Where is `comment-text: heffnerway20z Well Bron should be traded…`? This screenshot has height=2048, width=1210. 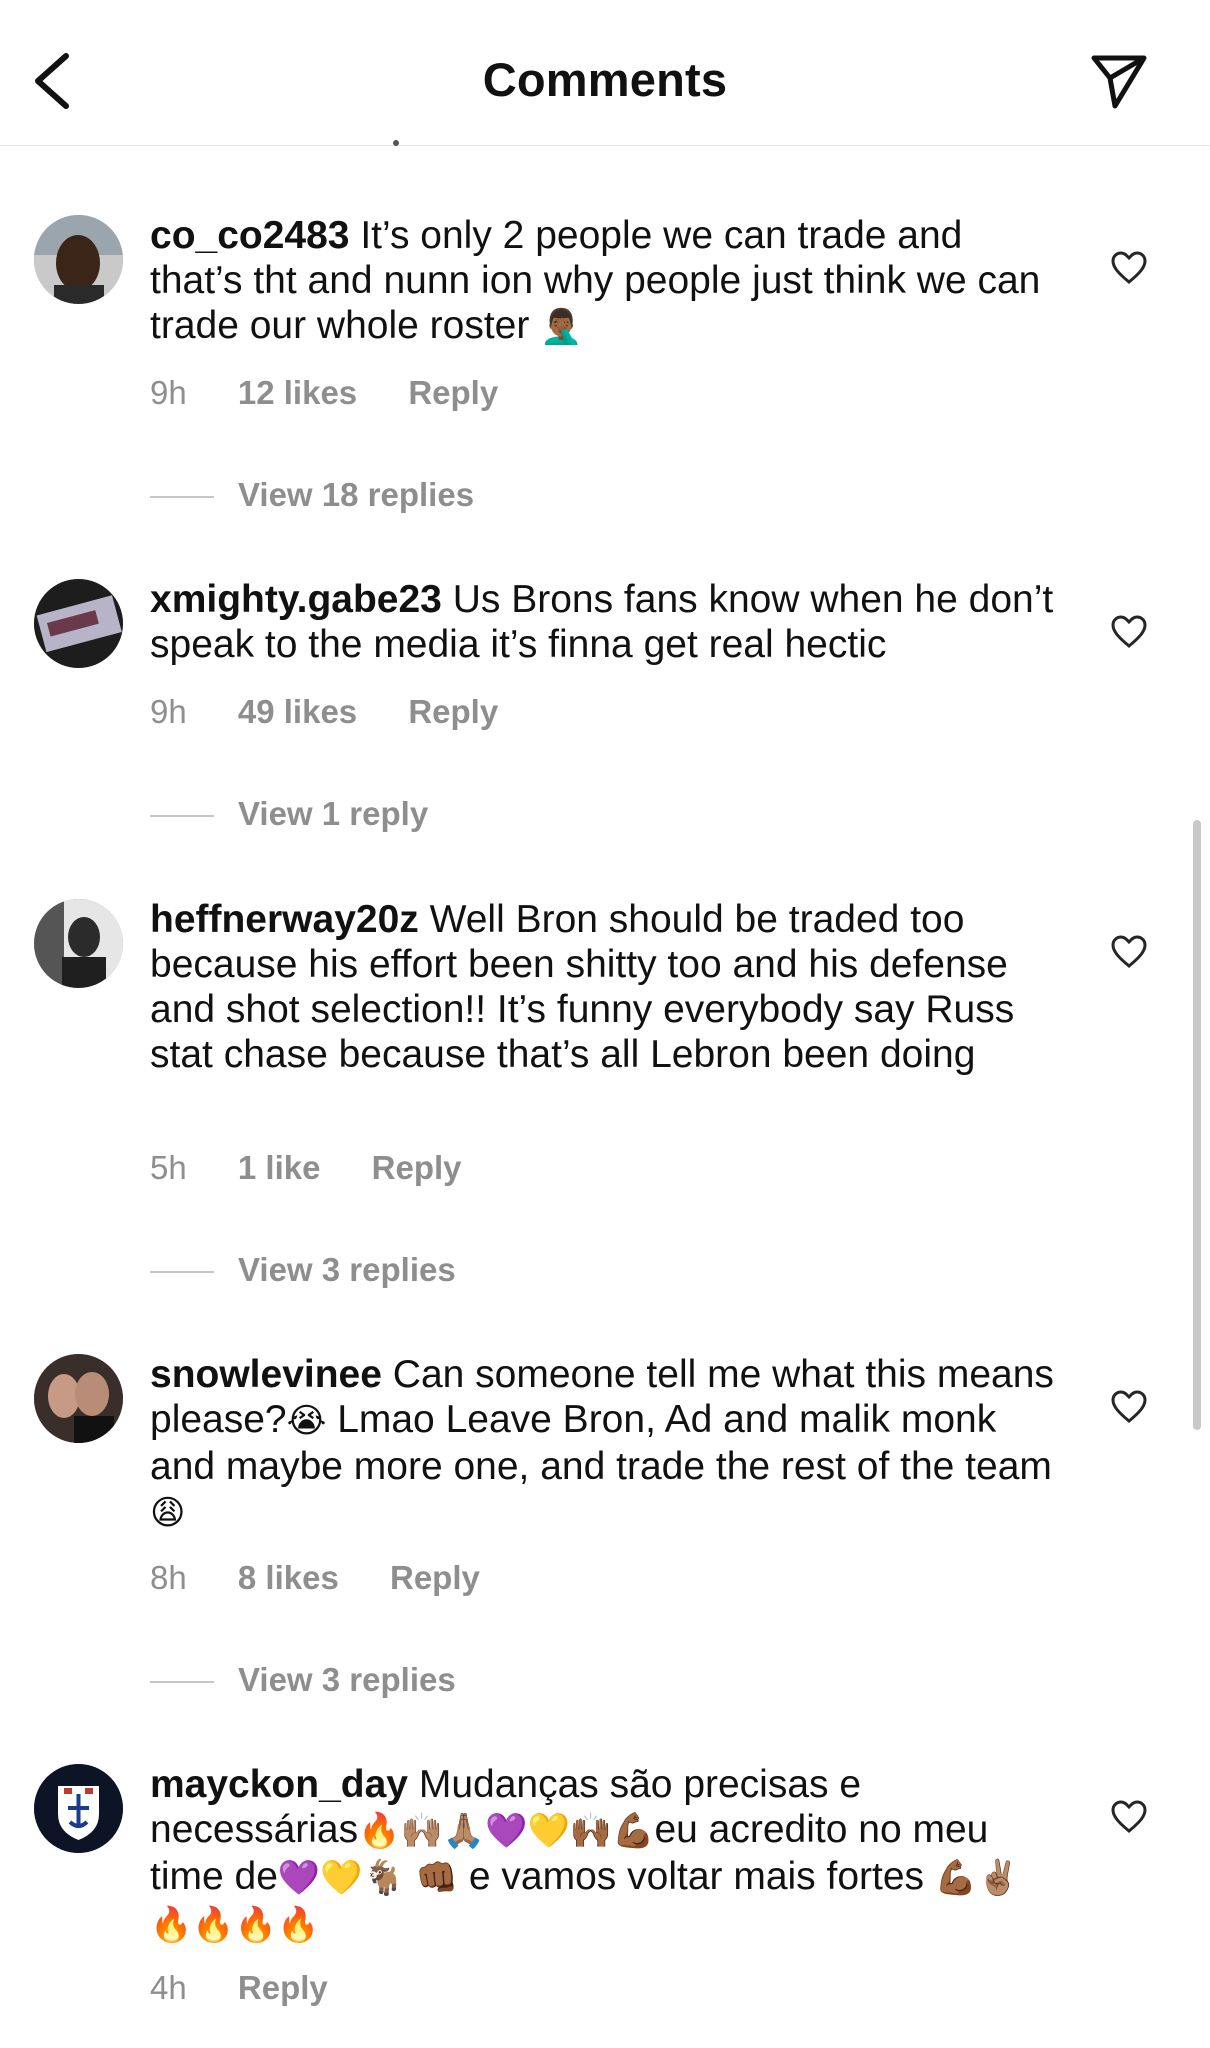
comment-text: heffnerway20z Well Bron should be traded… is located at coordinates (605, 987).